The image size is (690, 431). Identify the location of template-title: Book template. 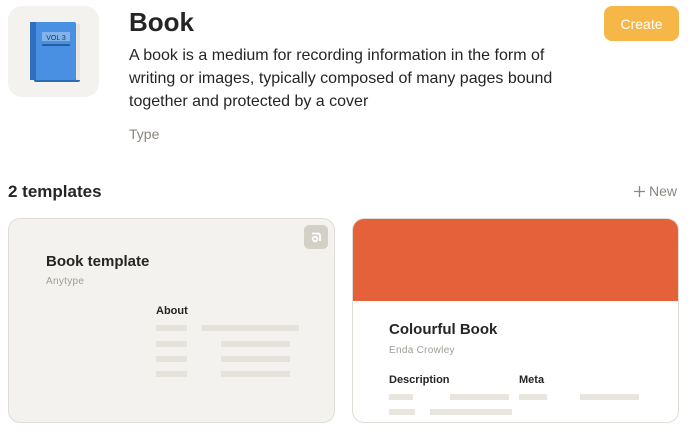
(98, 261).